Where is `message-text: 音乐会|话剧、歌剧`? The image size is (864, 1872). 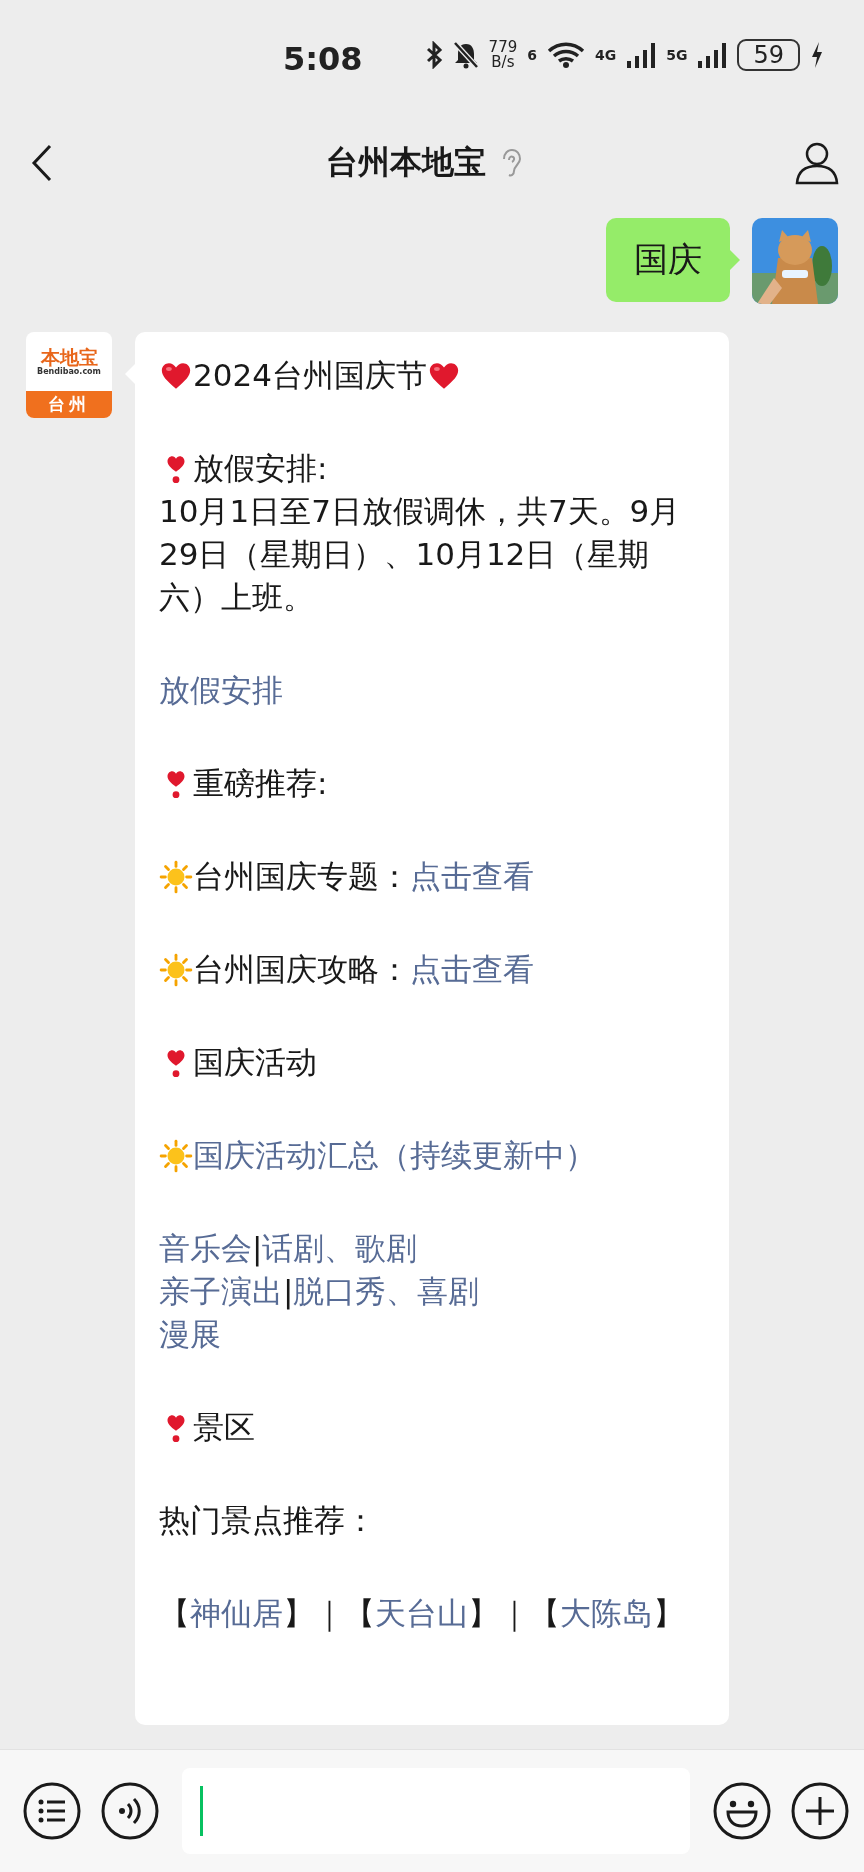 message-text: 音乐会|话剧、歌剧 is located at coordinates (288, 1249).